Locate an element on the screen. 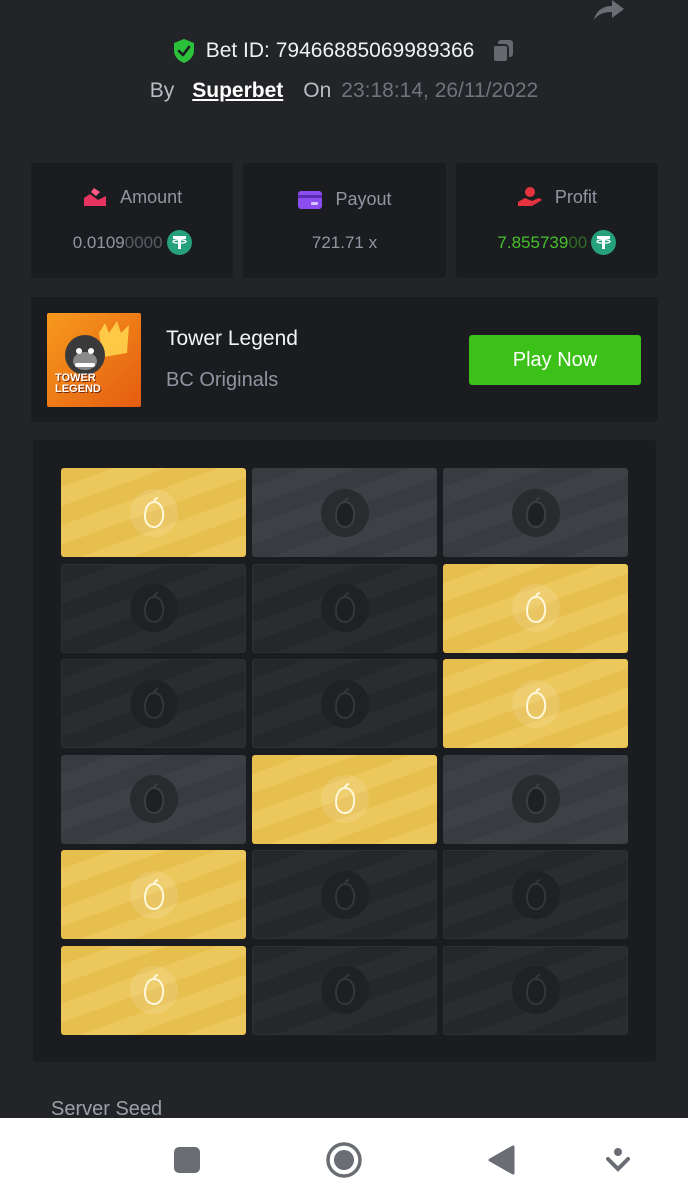 Image resolution: width=688 pixels, height=1200 pixels. tile-r5-c2 is located at coordinates (344, 894).